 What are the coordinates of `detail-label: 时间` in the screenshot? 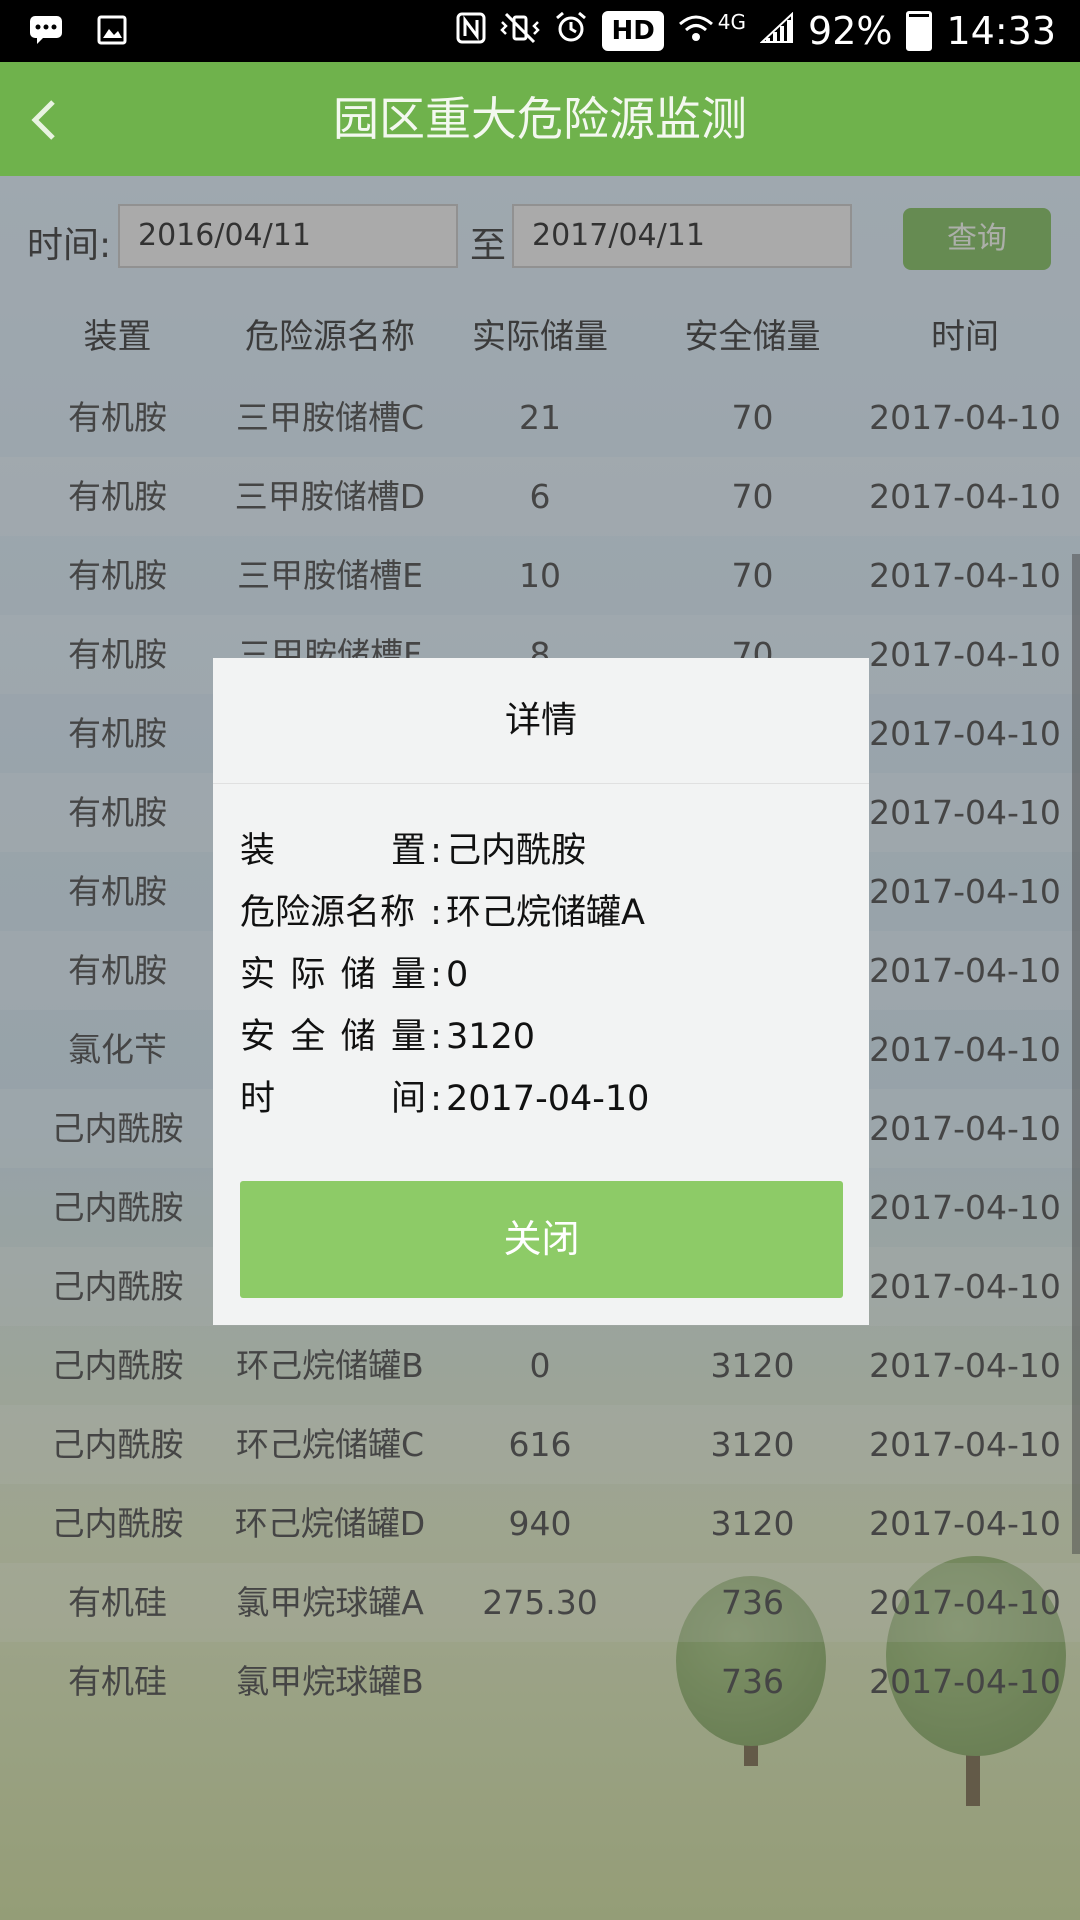 It's located at (333, 1099).